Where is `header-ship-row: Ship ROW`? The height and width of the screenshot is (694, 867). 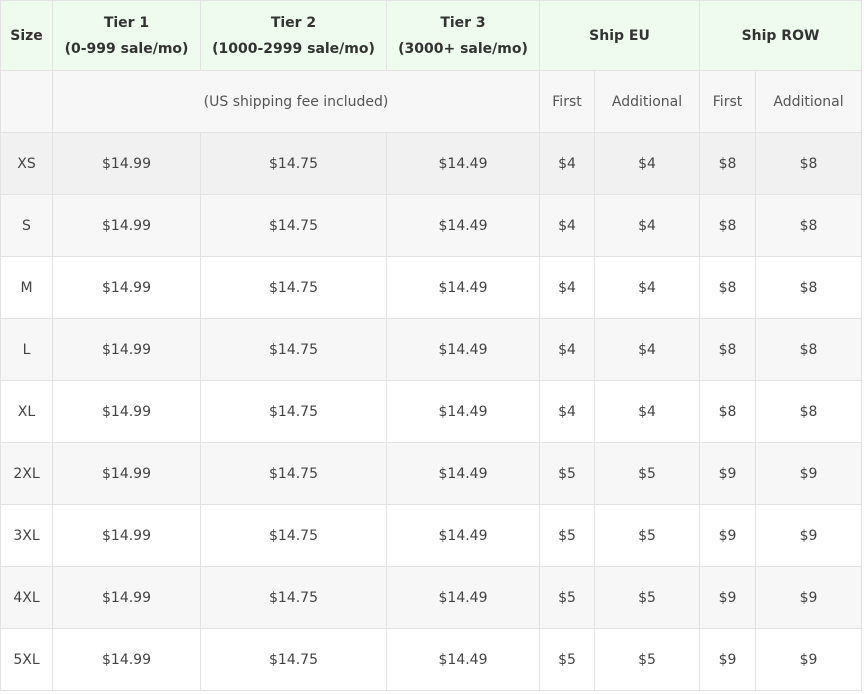
header-ship-row: Ship ROW is located at coordinates (780, 35).